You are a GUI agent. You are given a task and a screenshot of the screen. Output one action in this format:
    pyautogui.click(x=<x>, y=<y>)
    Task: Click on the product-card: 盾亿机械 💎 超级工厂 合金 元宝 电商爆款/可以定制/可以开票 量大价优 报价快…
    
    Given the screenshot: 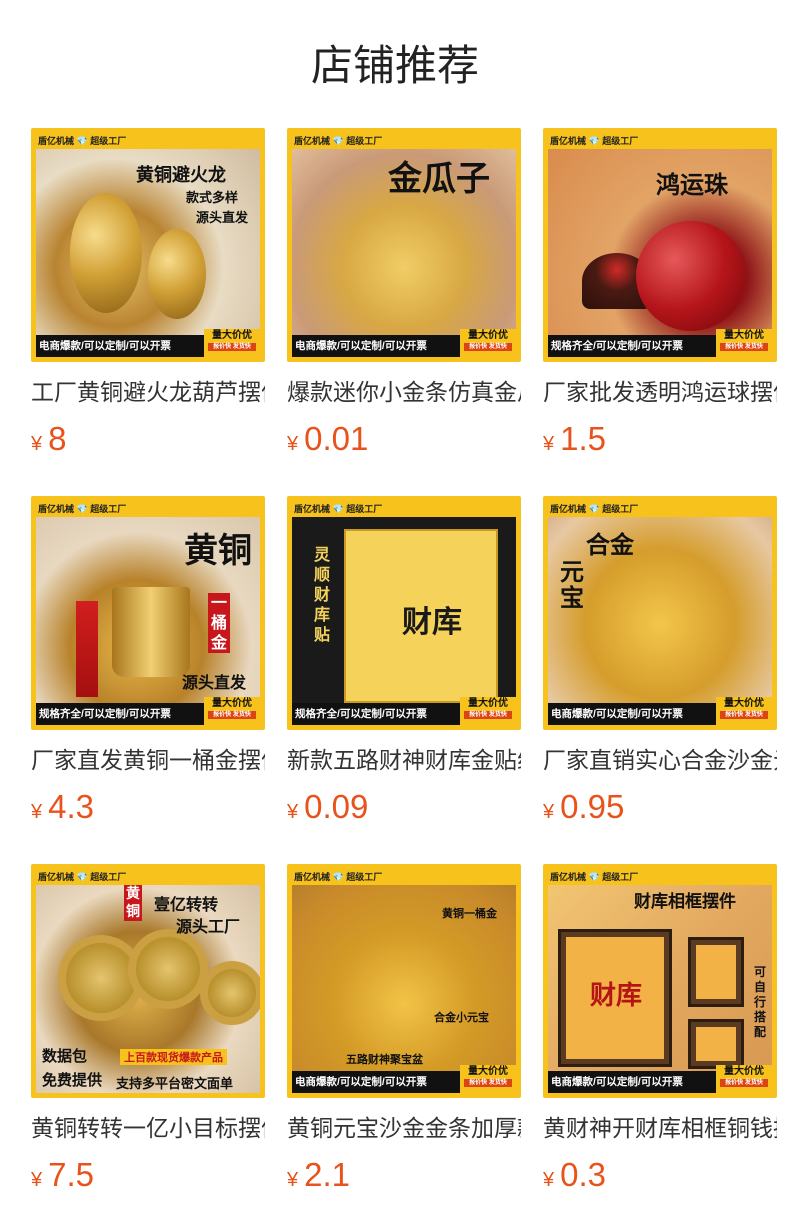 What is the action you would take?
    pyautogui.click(x=660, y=680)
    